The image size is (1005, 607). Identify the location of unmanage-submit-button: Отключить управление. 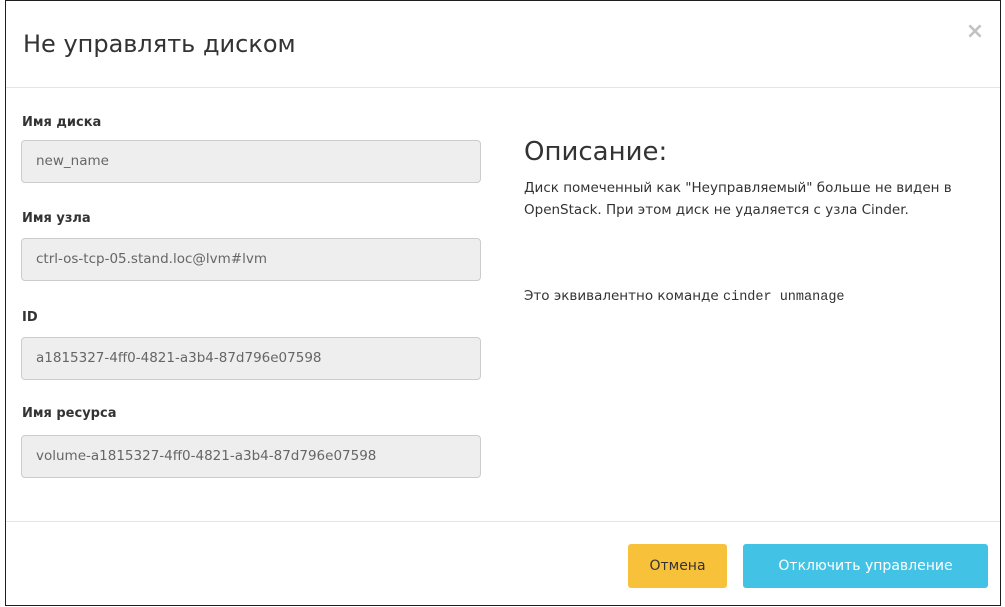
(865, 566).